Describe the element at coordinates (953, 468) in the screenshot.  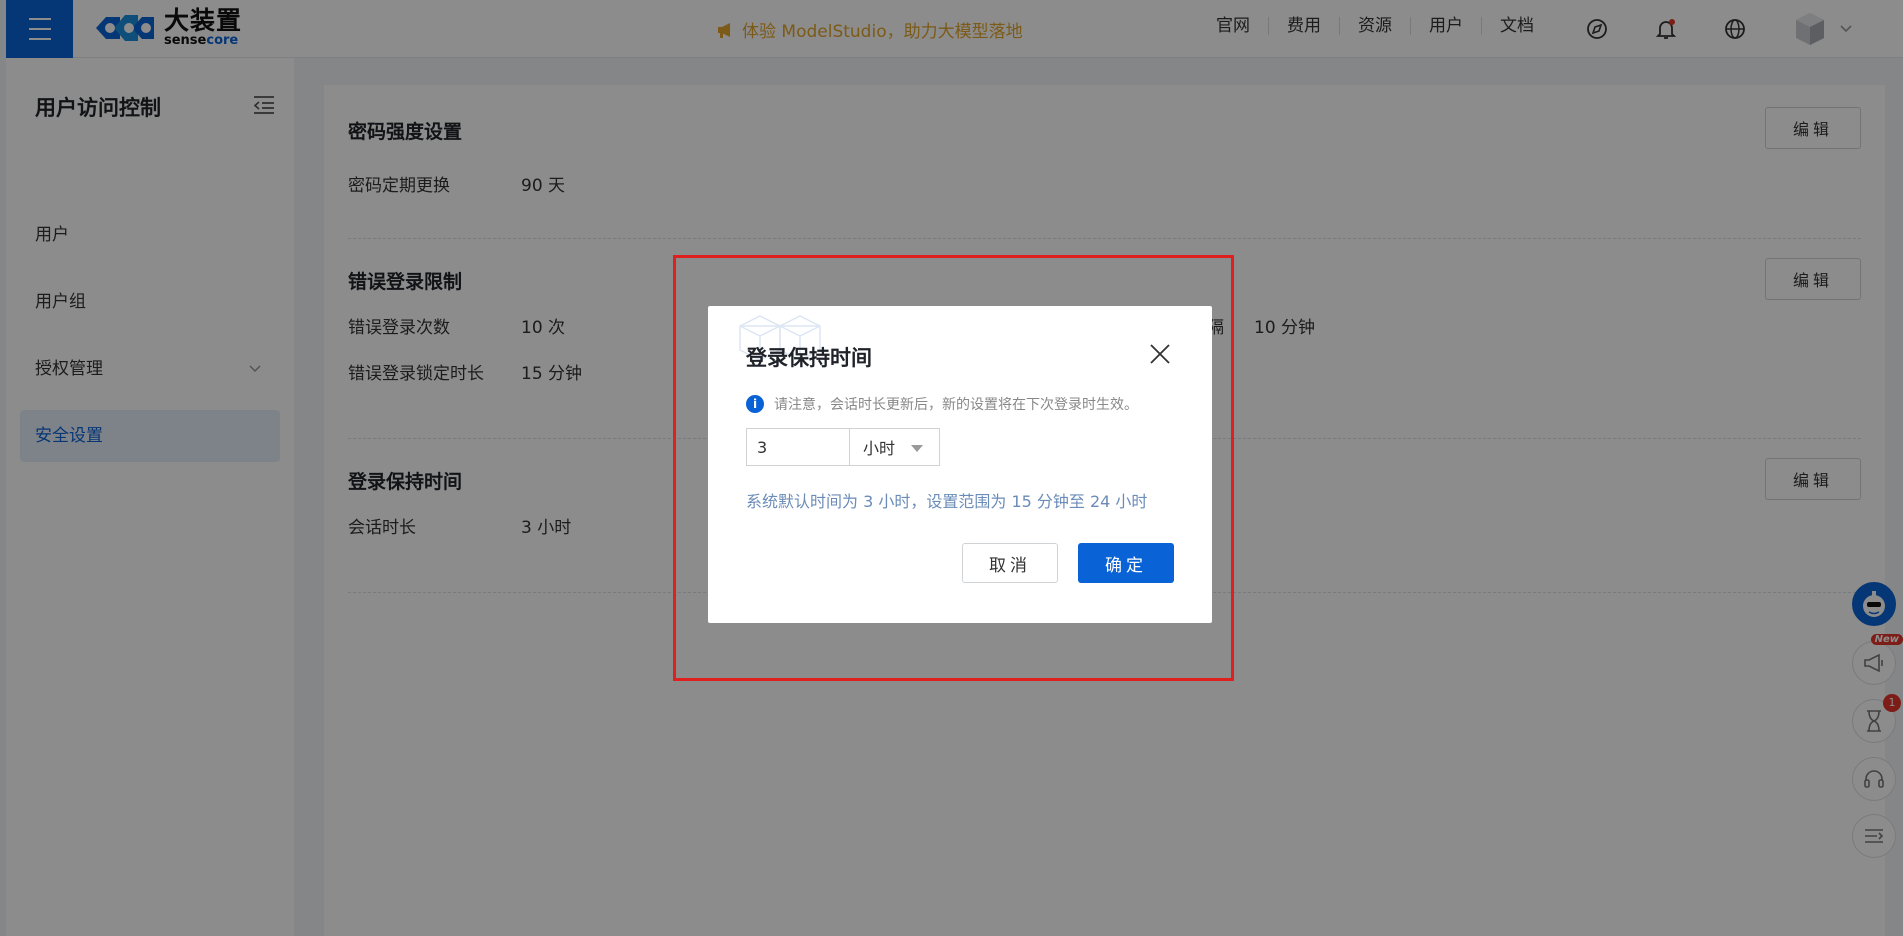
I see `highlight-annotation` at that location.